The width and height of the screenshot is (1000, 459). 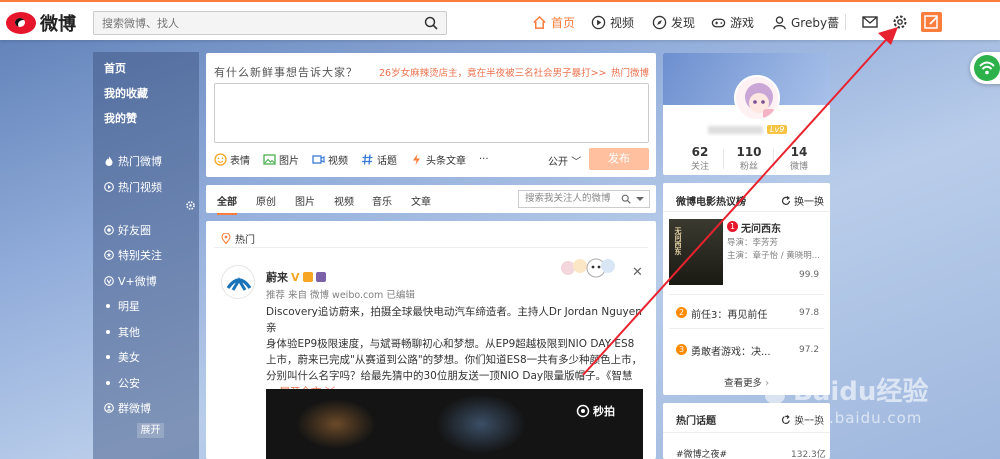 What do you see at coordinates (746, 431) in the screenshot?
I see `hot-topics-card: 热门话题 换一换 #微博之夜# 132.3亿` at bounding box center [746, 431].